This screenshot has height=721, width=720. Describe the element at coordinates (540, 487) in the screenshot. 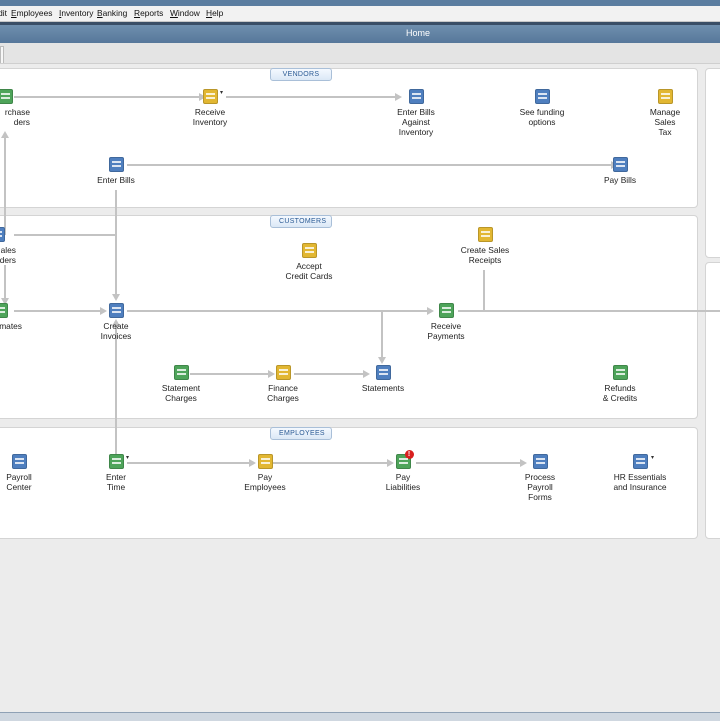

I see `process-payroll-forms-label: Process Payroll Forms` at that location.